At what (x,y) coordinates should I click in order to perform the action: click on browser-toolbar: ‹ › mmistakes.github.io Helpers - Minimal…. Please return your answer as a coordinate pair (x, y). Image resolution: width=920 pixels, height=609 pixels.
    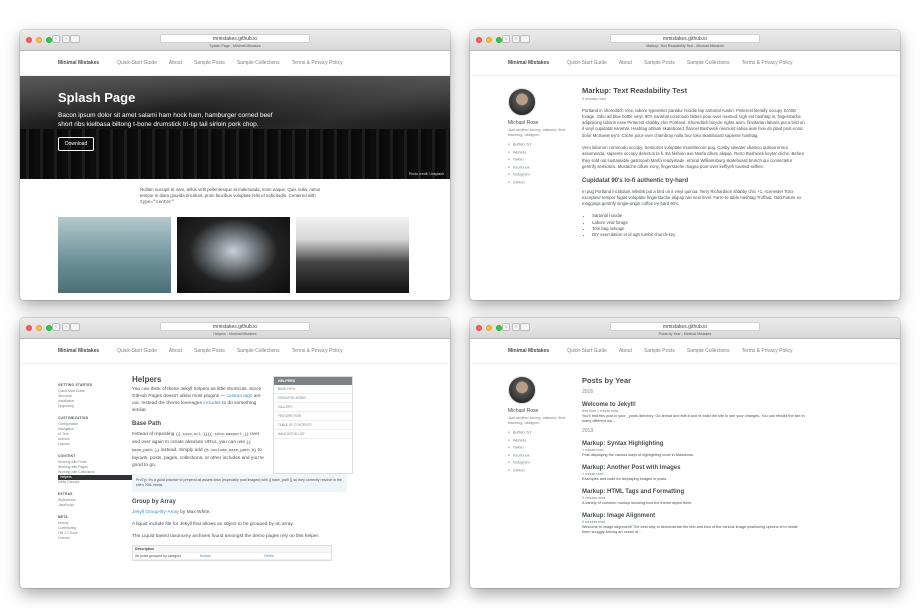
    Looking at the image, I should click on (235, 328).